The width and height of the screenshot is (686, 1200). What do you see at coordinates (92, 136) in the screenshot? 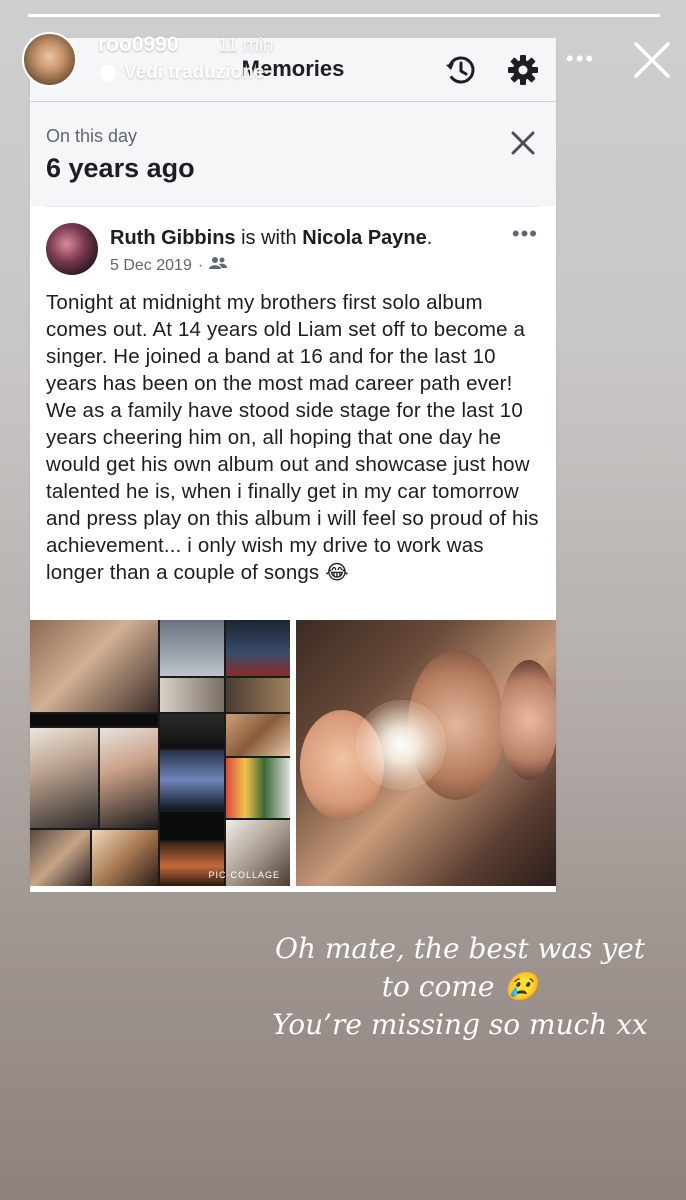
I see `on-this-day-label: On this day` at bounding box center [92, 136].